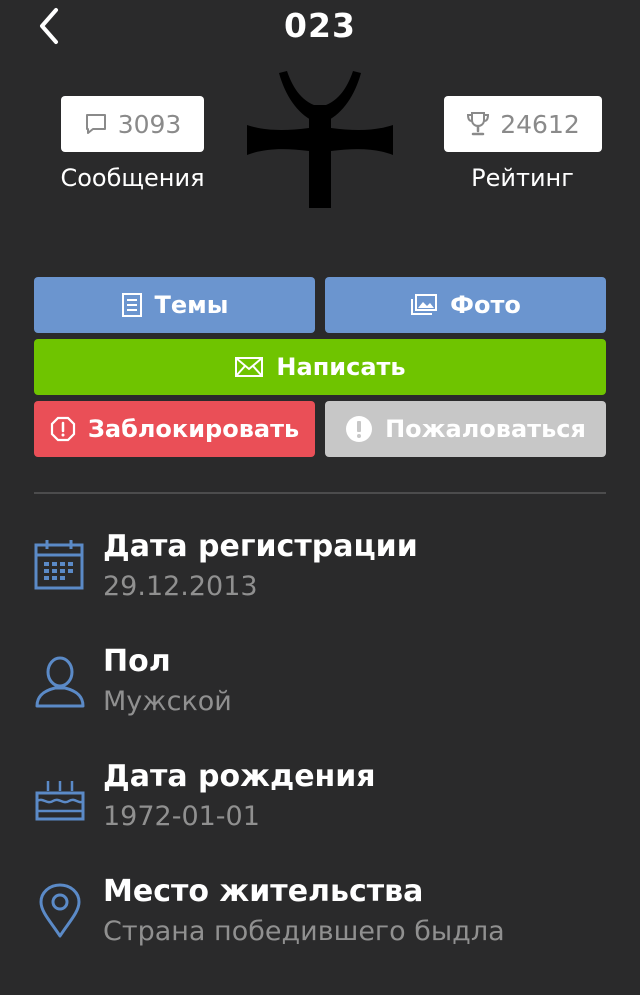  Describe the element at coordinates (239, 776) in the screenshot. I see `birthday-title: Дата рождения` at that location.